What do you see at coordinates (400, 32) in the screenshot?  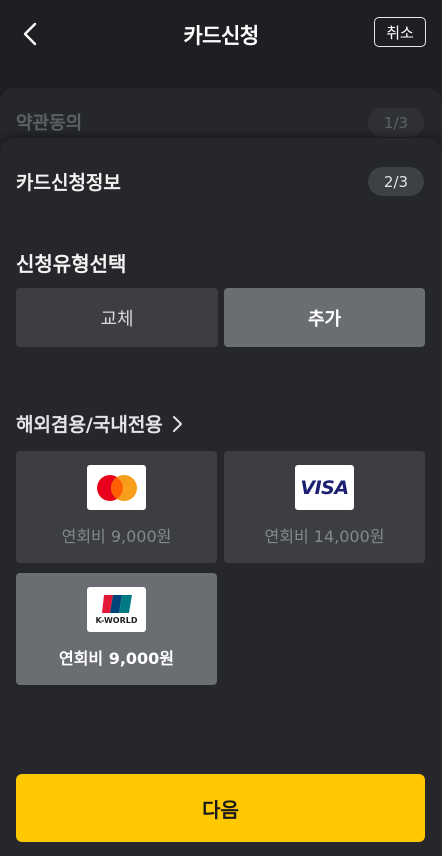 I see `cancel-button: 취소` at bounding box center [400, 32].